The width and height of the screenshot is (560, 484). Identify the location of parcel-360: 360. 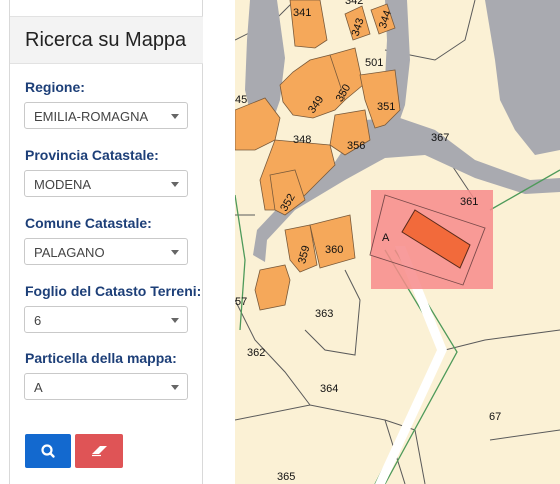
(334, 250).